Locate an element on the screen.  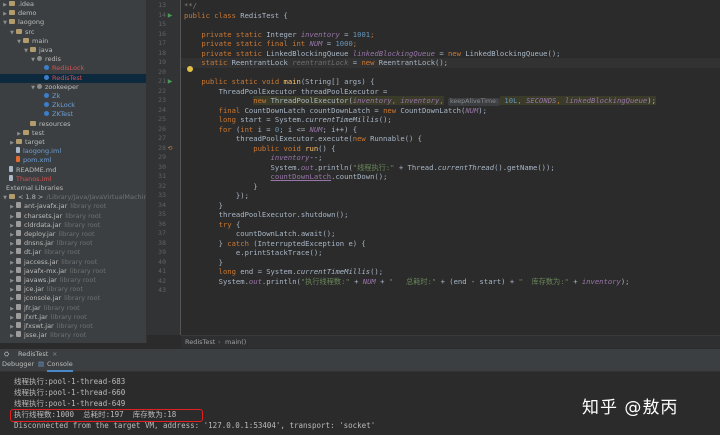
tree-item: pom.xml is located at coordinates (73, 160).